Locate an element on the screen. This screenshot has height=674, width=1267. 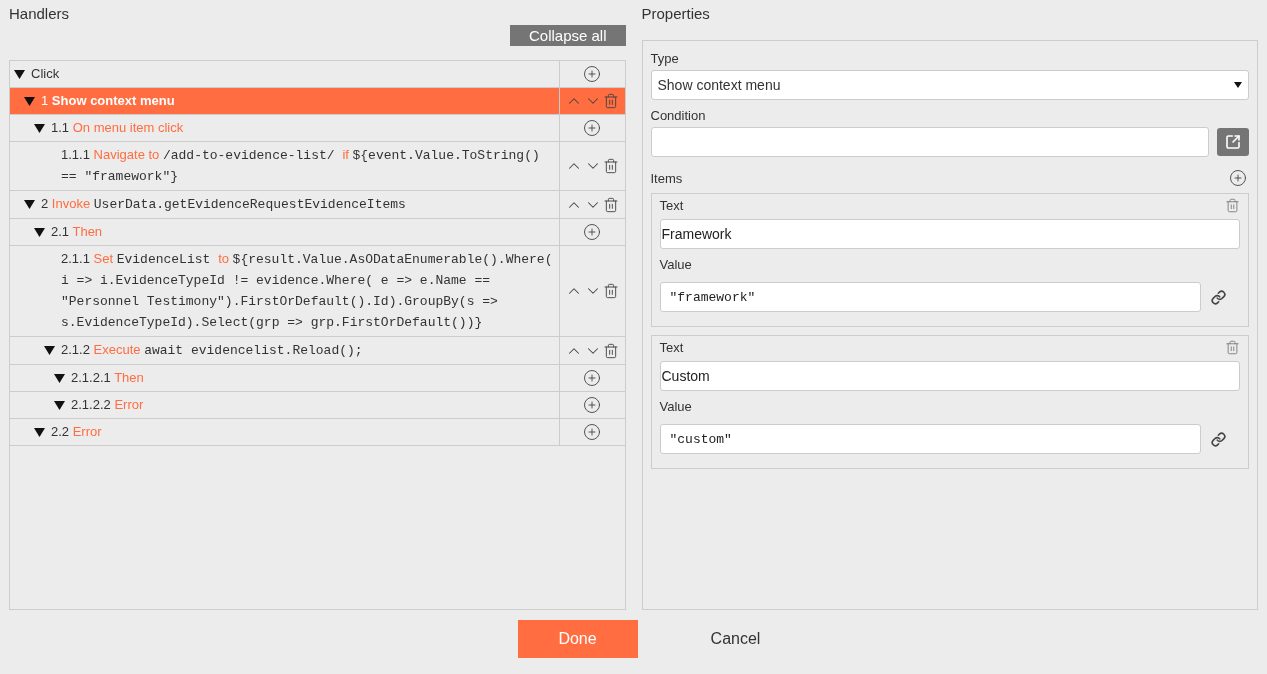
caret-icon is located at coordinates (1238, 85).